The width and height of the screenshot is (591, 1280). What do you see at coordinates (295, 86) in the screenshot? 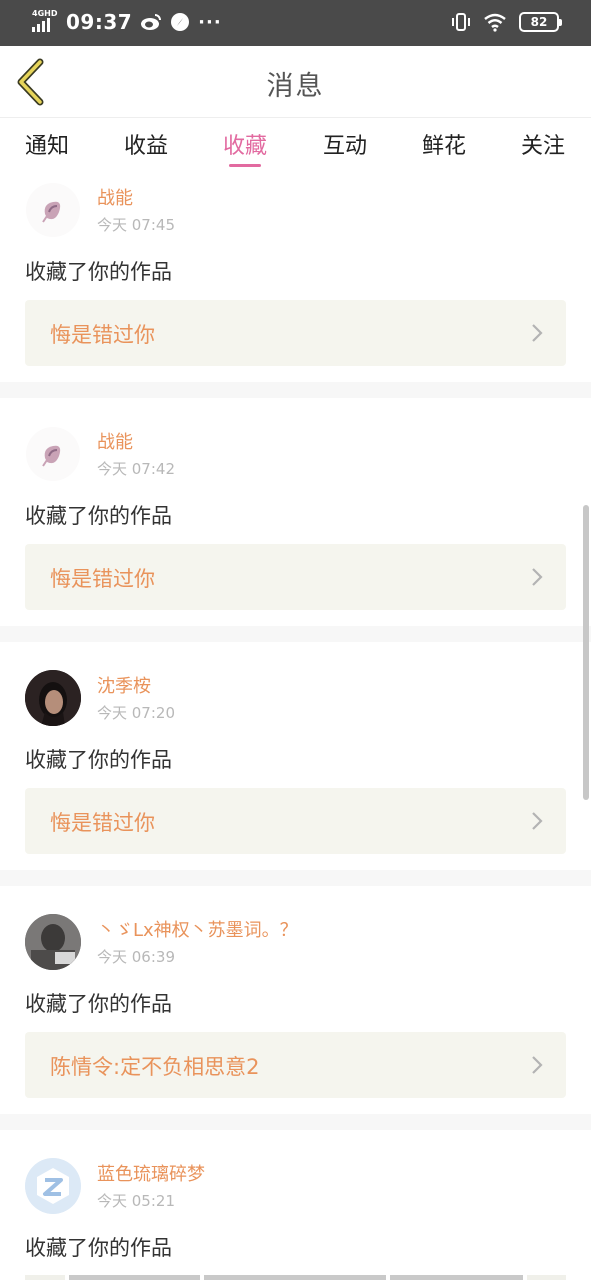
I see `page-title: 消息` at bounding box center [295, 86].